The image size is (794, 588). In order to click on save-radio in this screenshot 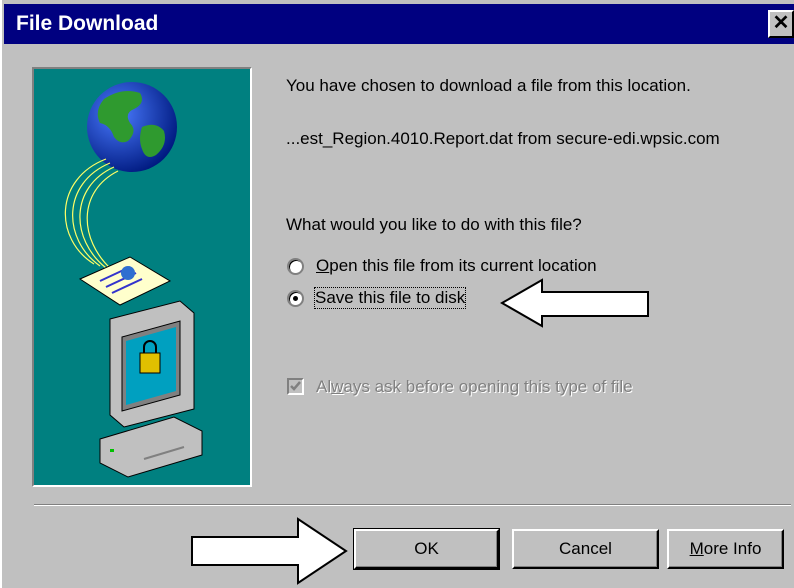, I will do `click(295, 298)`.